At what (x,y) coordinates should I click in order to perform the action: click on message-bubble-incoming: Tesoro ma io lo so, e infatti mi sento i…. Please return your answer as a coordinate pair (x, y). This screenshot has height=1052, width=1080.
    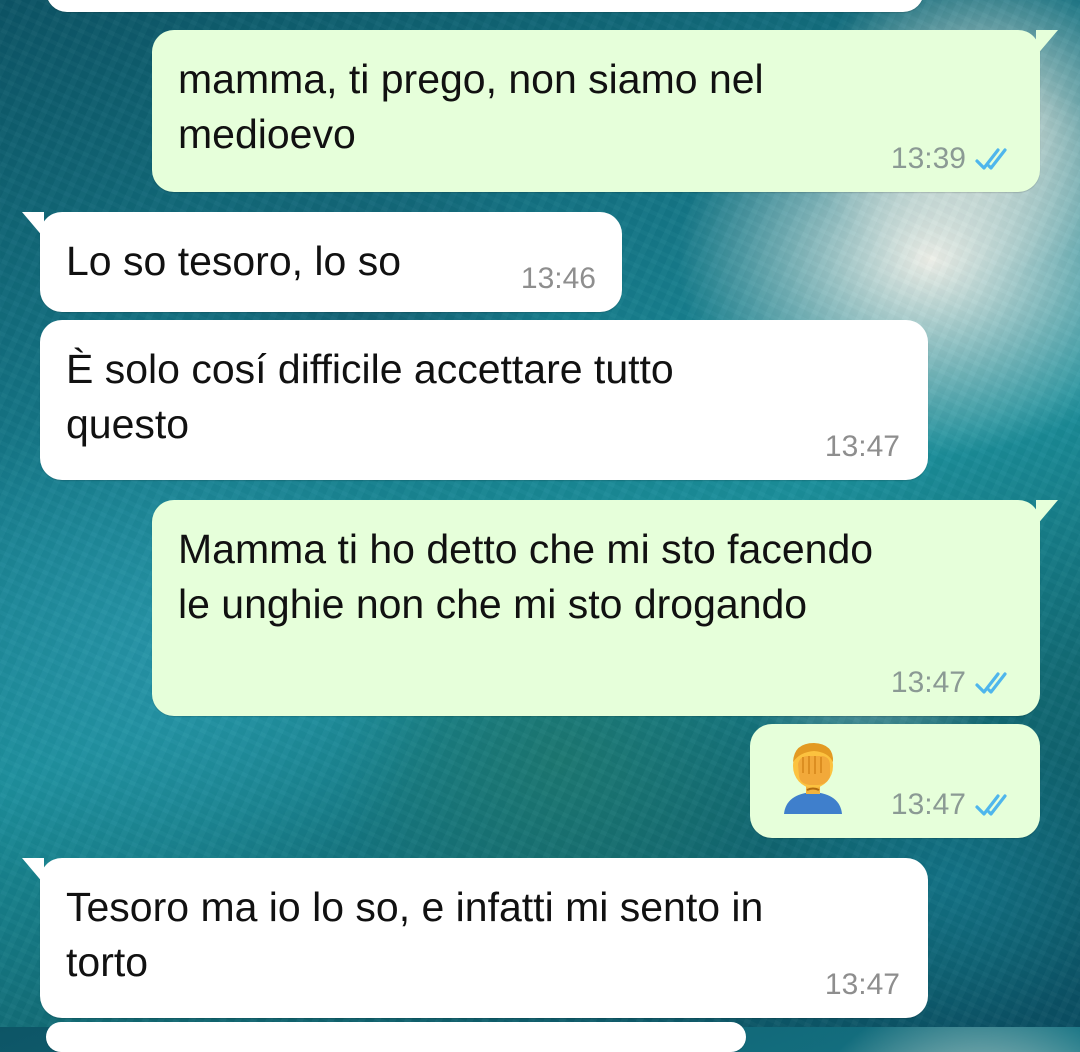
    Looking at the image, I should click on (475, 938).